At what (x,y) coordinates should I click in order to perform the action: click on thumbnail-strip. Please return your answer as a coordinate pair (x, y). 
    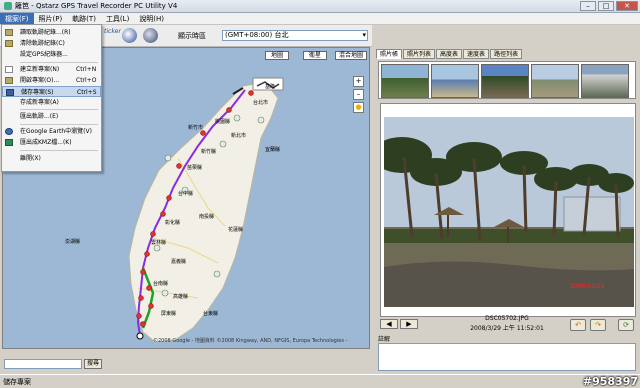
    Looking at the image, I should click on (507, 80).